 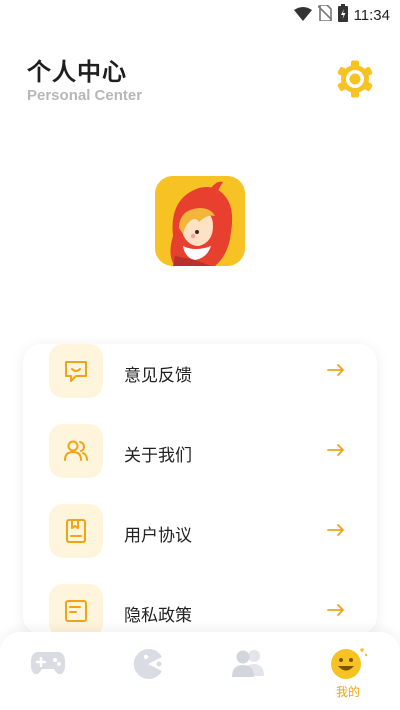 I want to click on privacy-icon, so click(x=76, y=609).